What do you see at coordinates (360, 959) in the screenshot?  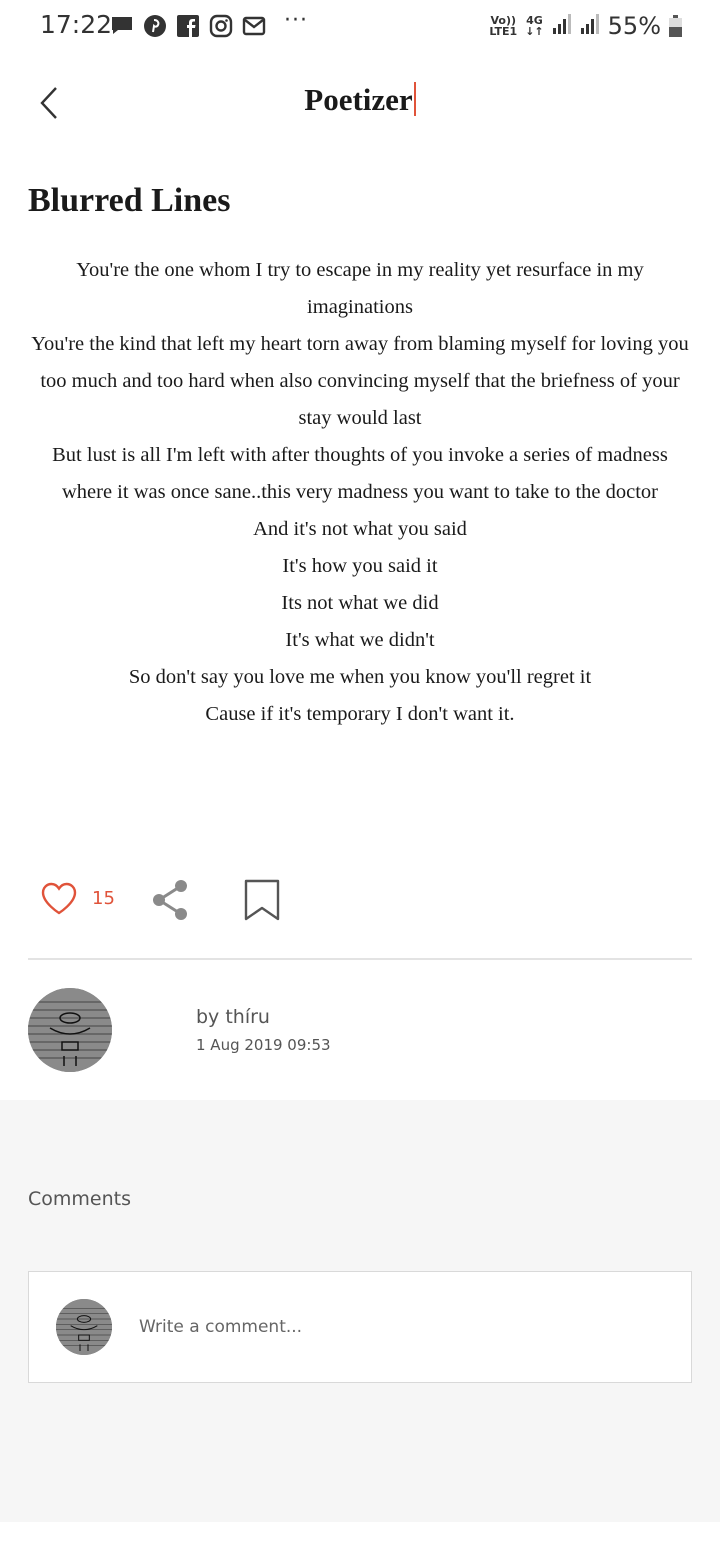 I see `divider` at bounding box center [360, 959].